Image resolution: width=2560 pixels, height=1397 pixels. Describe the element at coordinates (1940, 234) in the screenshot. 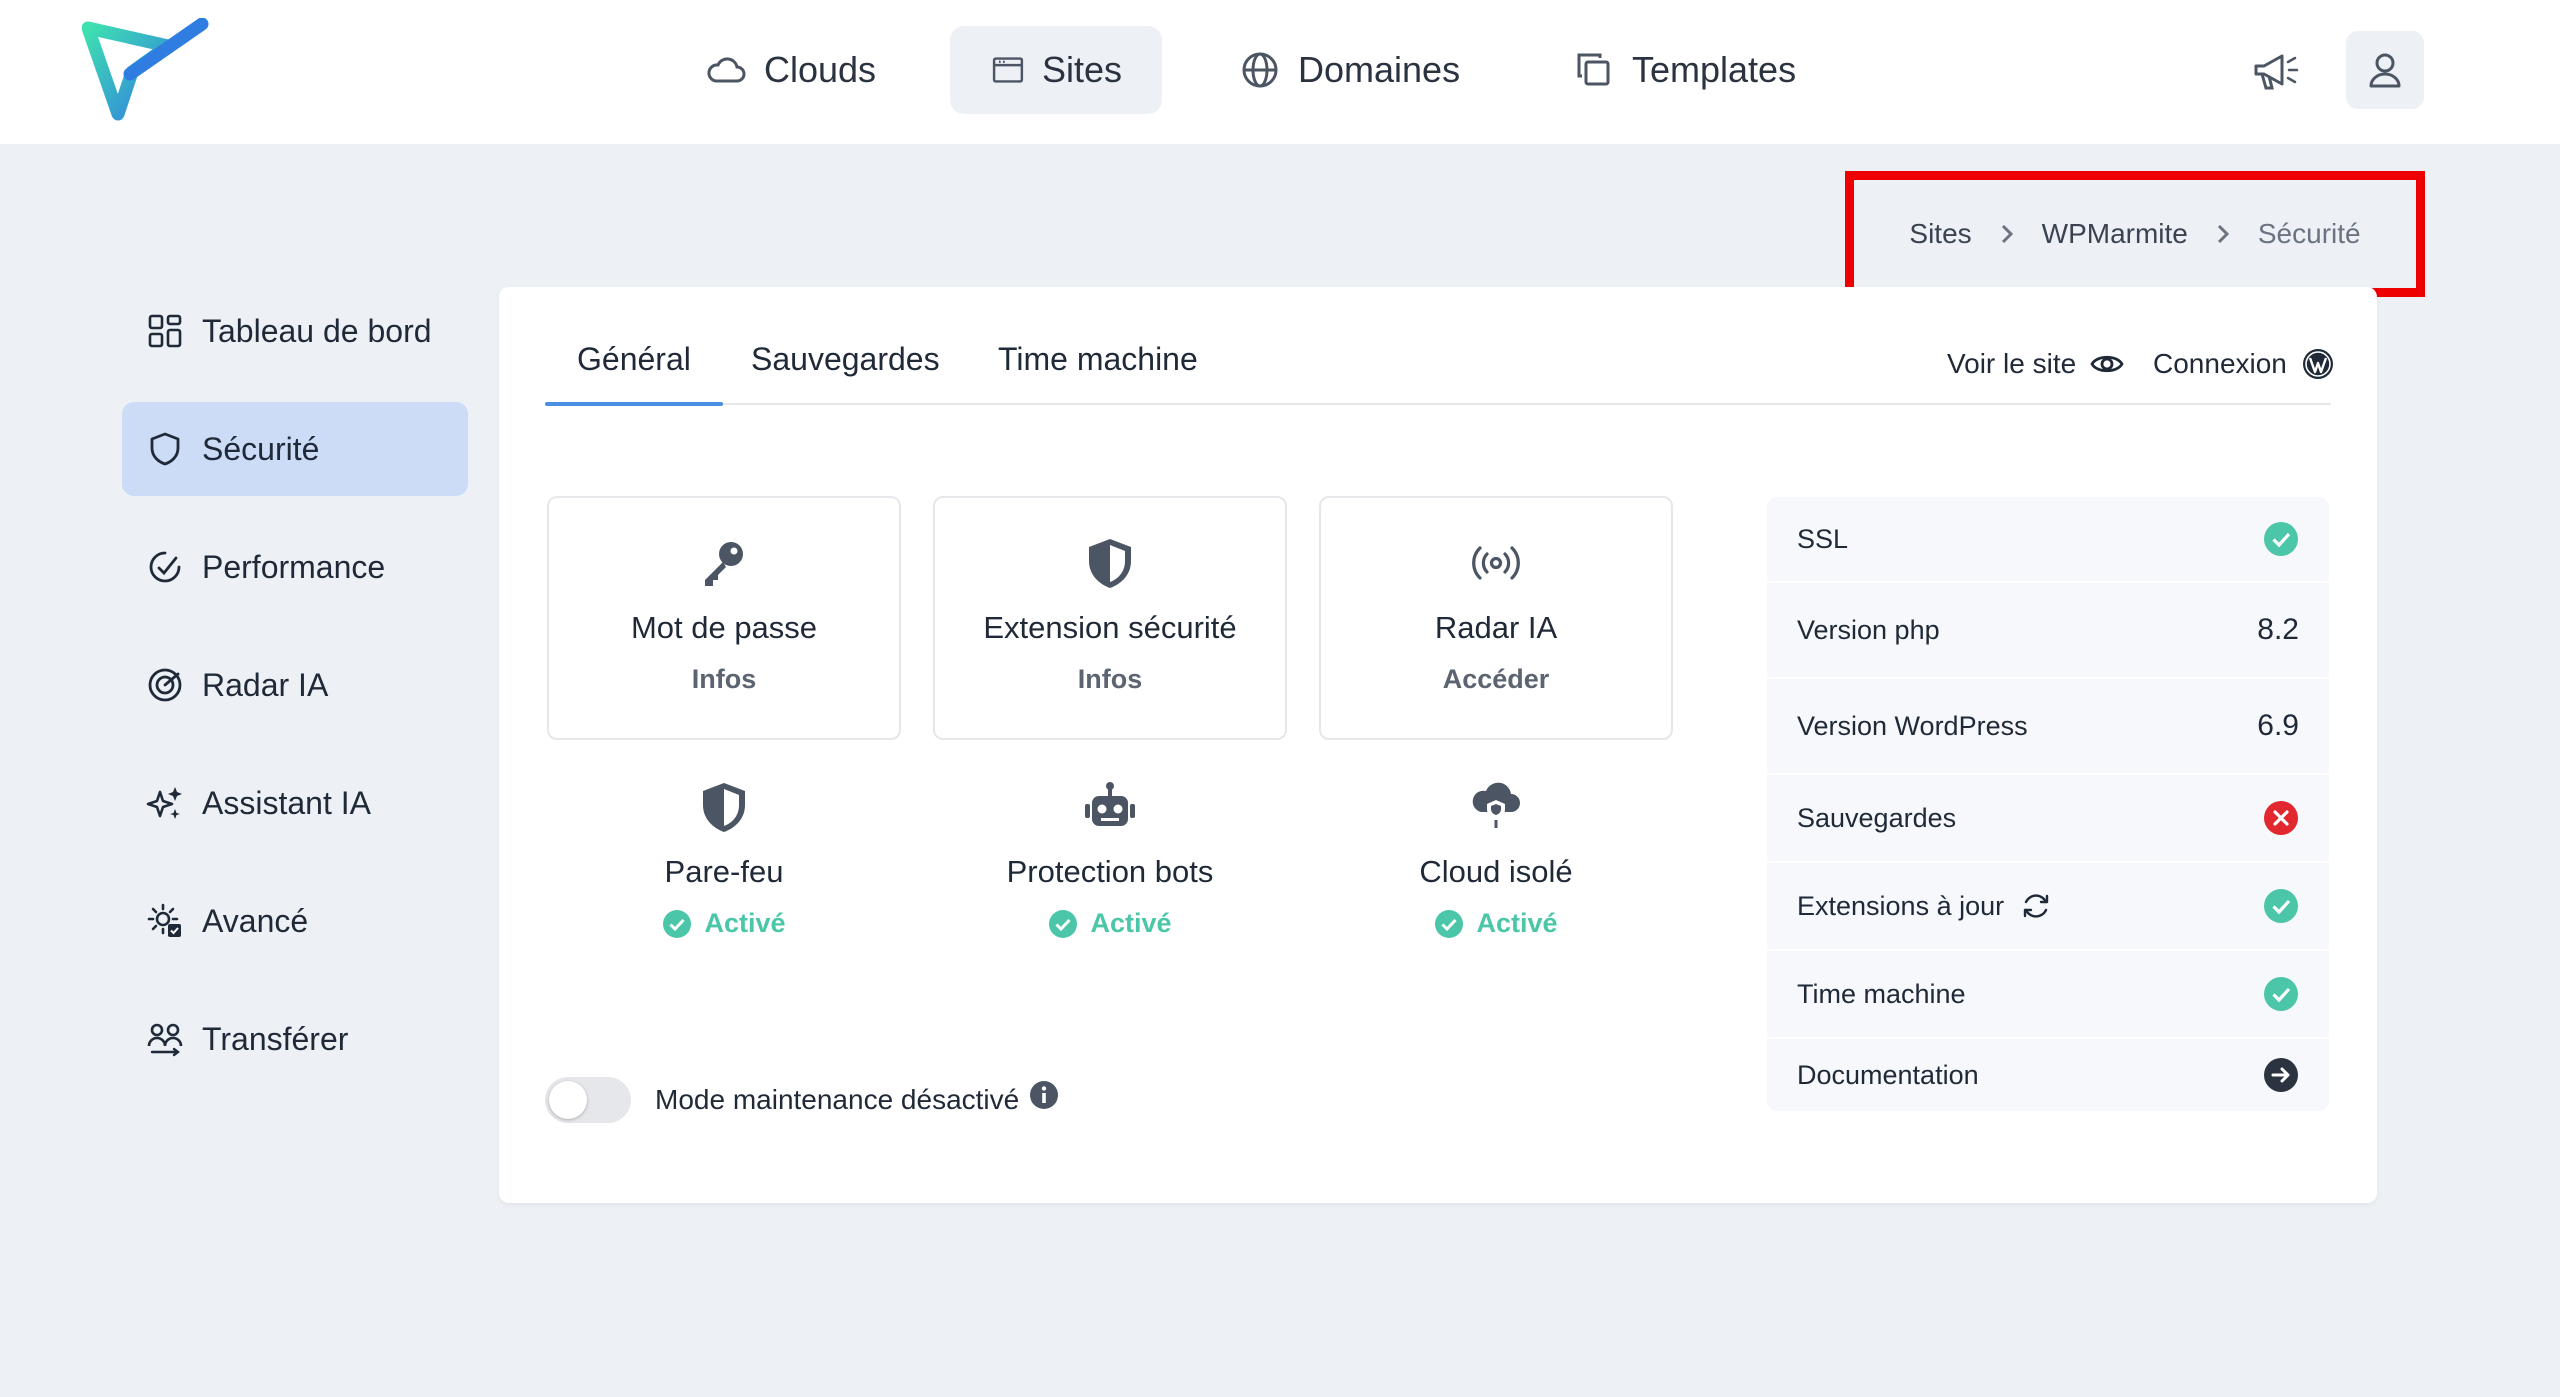

I see `breadcrumb-sites: Sites` at that location.